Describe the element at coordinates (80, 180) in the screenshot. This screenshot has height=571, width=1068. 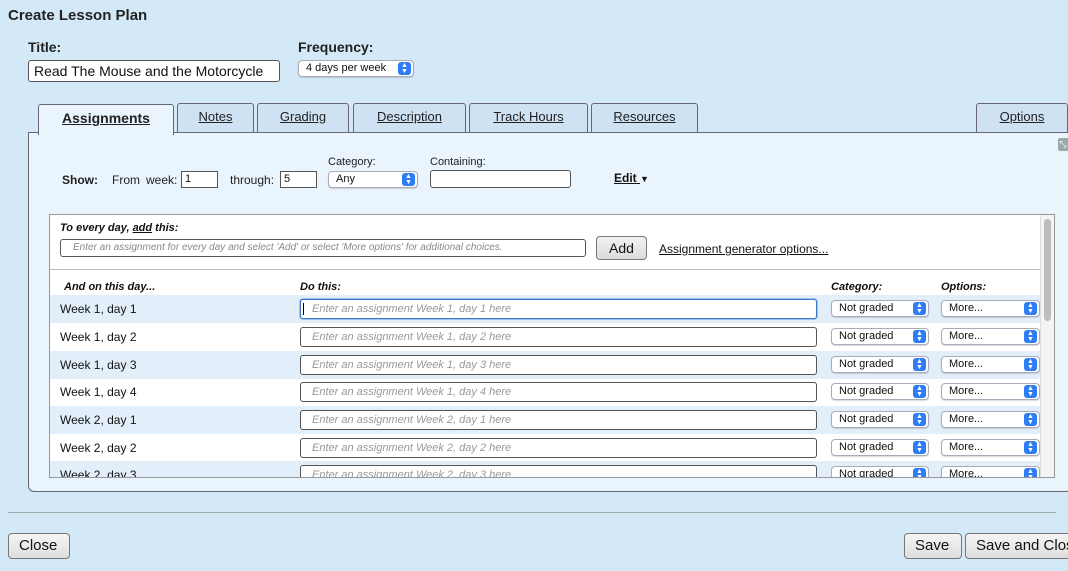
I see `show-label: Show:` at that location.